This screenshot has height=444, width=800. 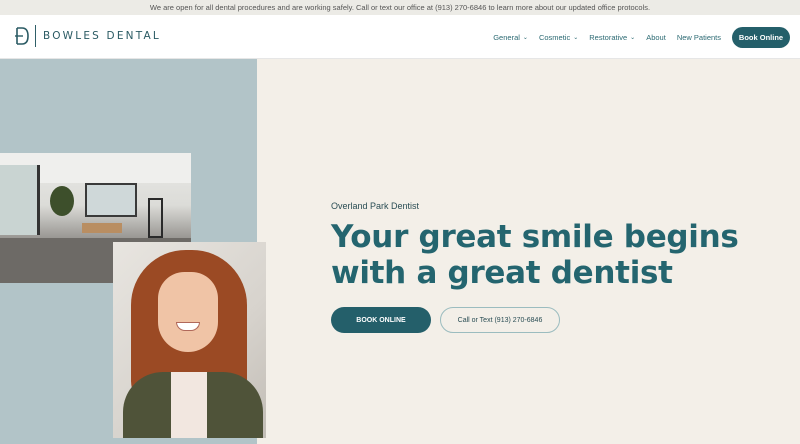 What do you see at coordinates (20, 200) in the screenshot?
I see `office-window-left` at bounding box center [20, 200].